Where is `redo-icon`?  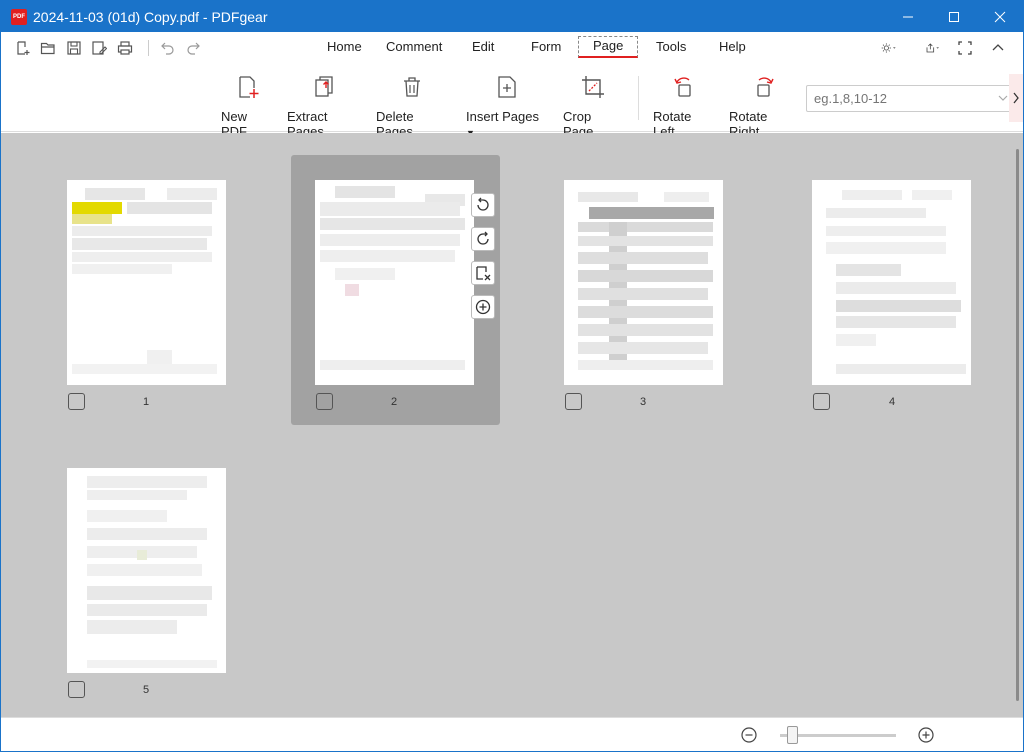 redo-icon is located at coordinates (193, 48).